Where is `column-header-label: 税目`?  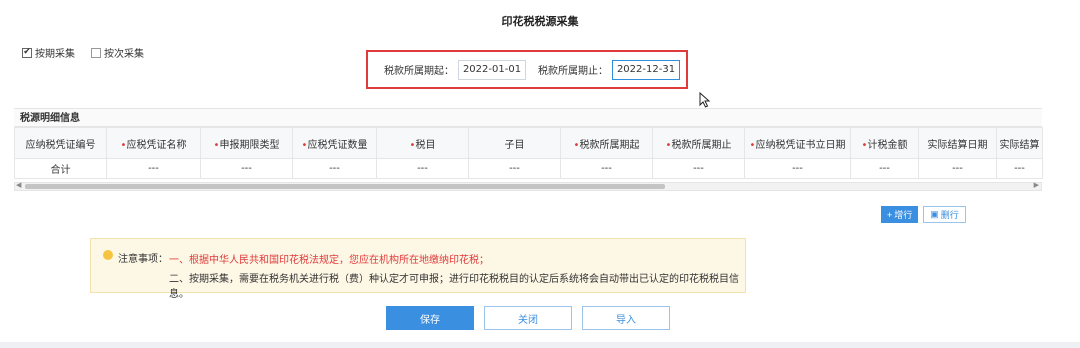 column-header-label: 税目 is located at coordinates (425, 145).